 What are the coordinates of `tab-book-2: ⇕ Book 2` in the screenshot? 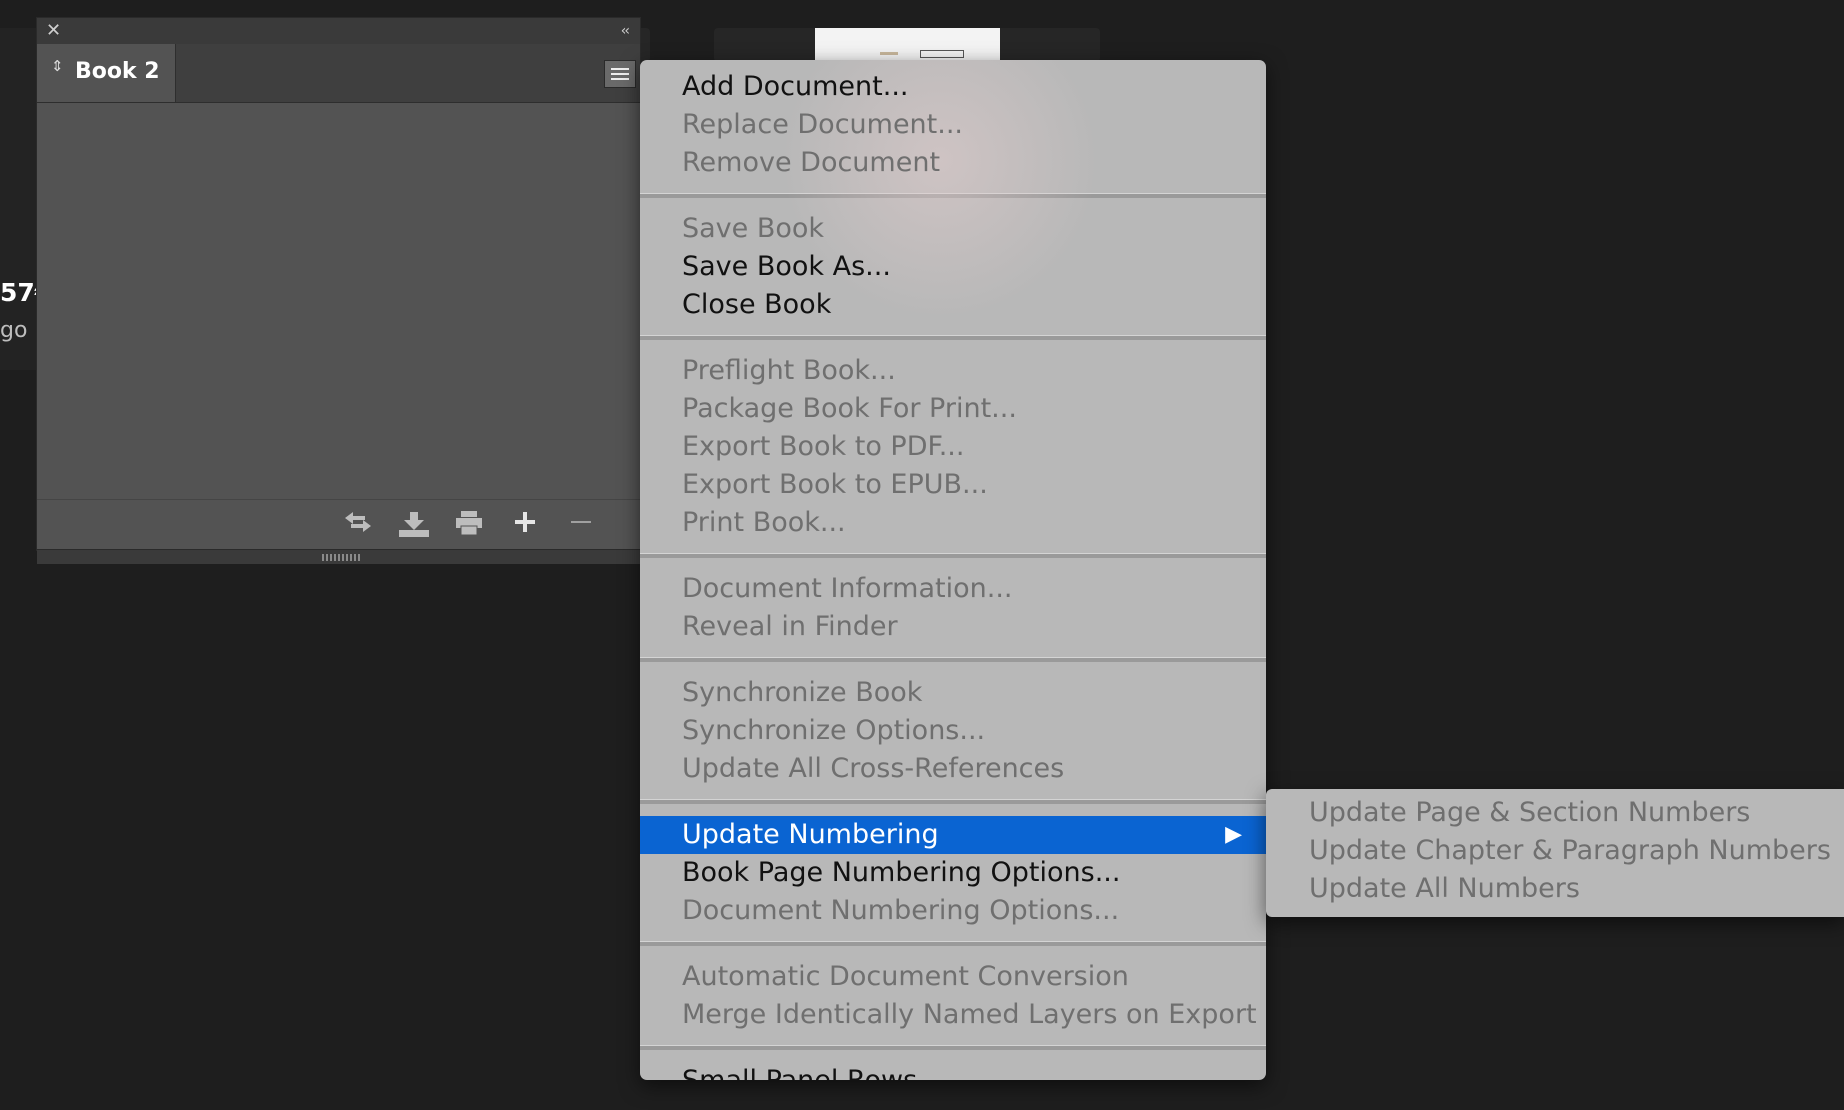 It's located at (106, 73).